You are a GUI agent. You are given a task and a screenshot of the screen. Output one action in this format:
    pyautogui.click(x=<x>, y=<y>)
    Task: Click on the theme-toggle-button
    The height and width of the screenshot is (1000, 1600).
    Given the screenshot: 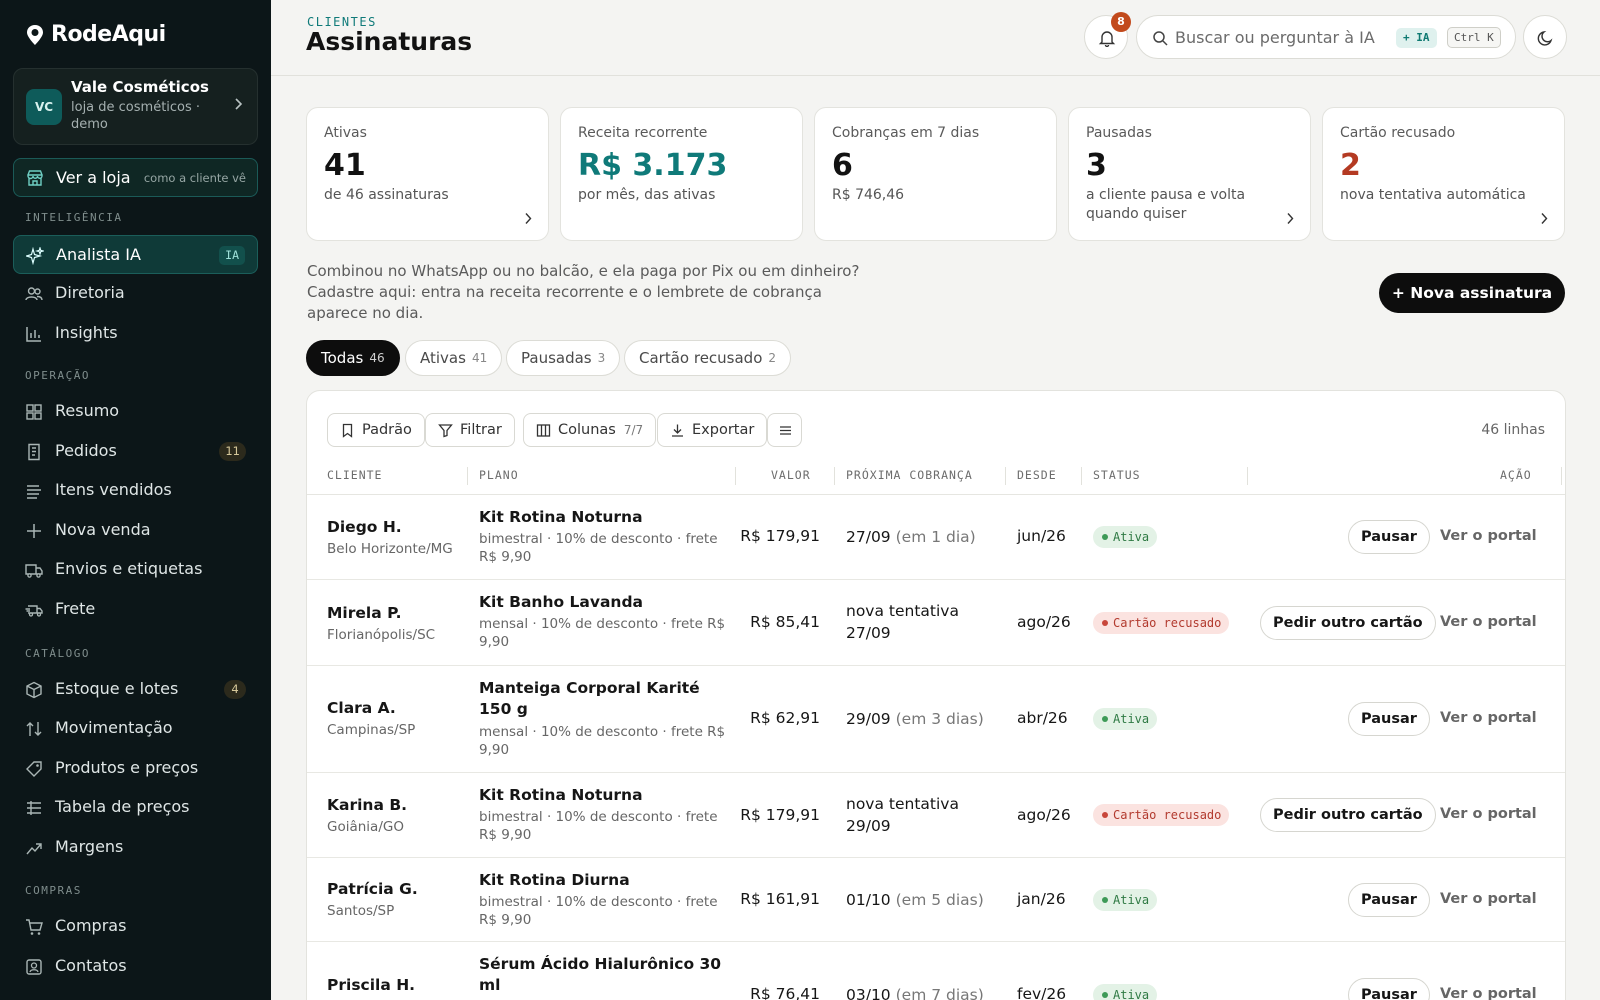 What is the action you would take?
    pyautogui.click(x=1545, y=37)
    